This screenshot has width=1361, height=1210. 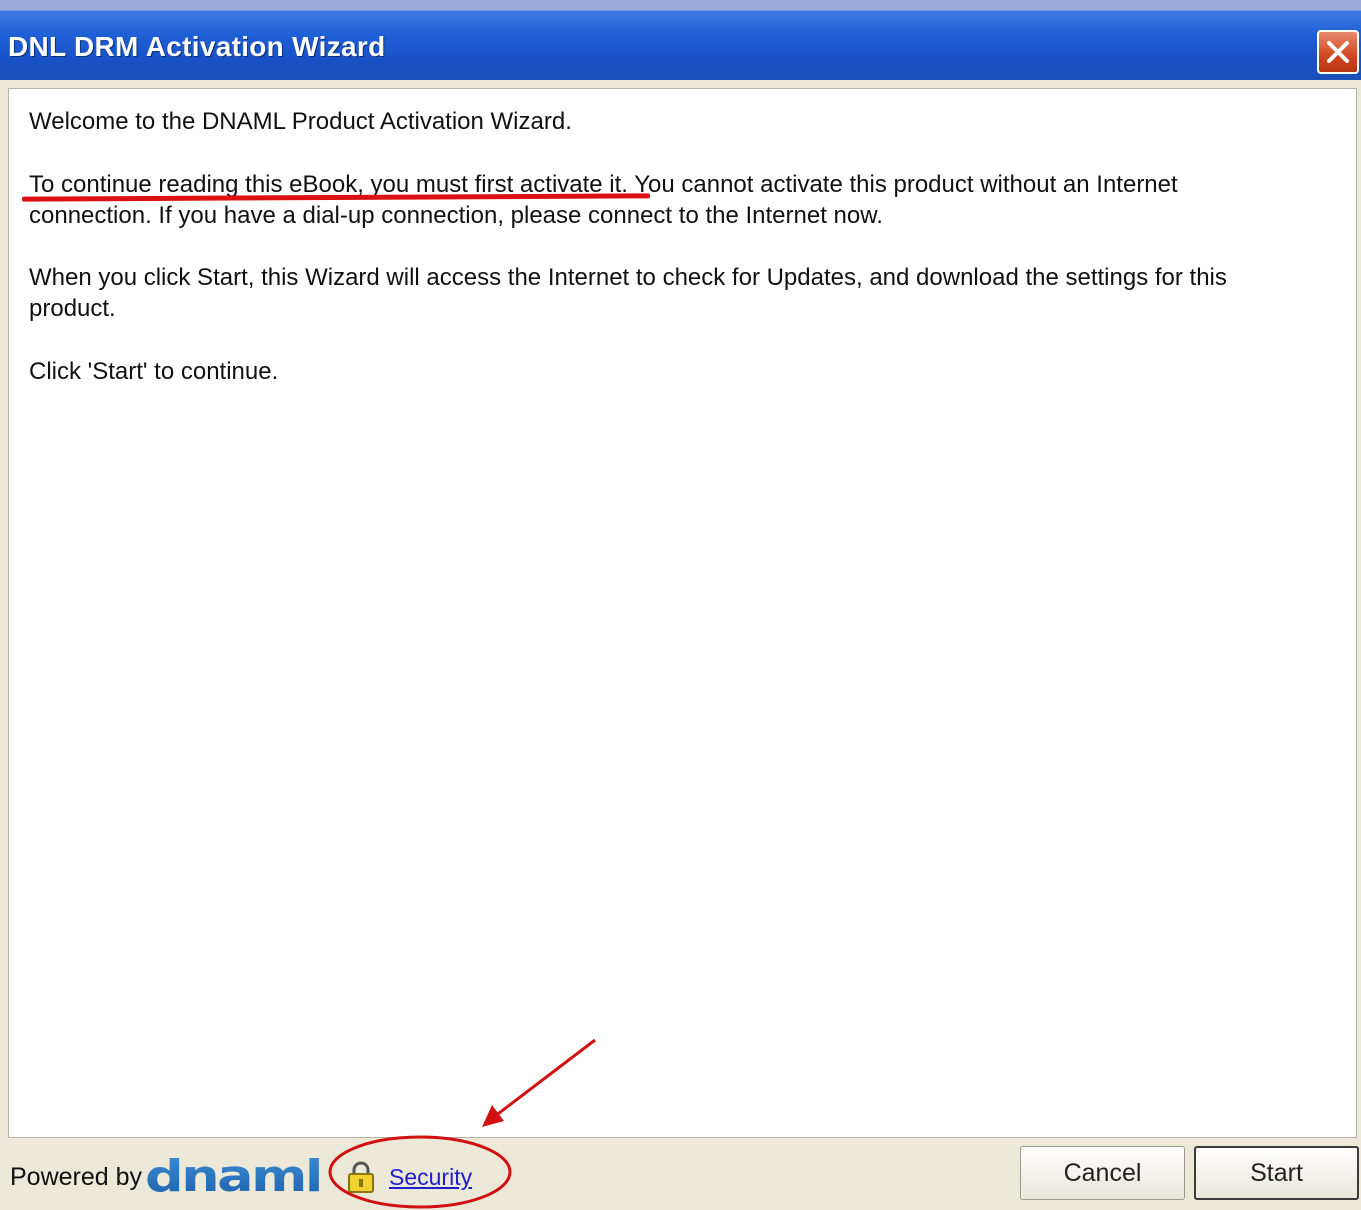 What do you see at coordinates (680, 45) in the screenshot?
I see `title-bar: DNL DRM Activation Wizard` at bounding box center [680, 45].